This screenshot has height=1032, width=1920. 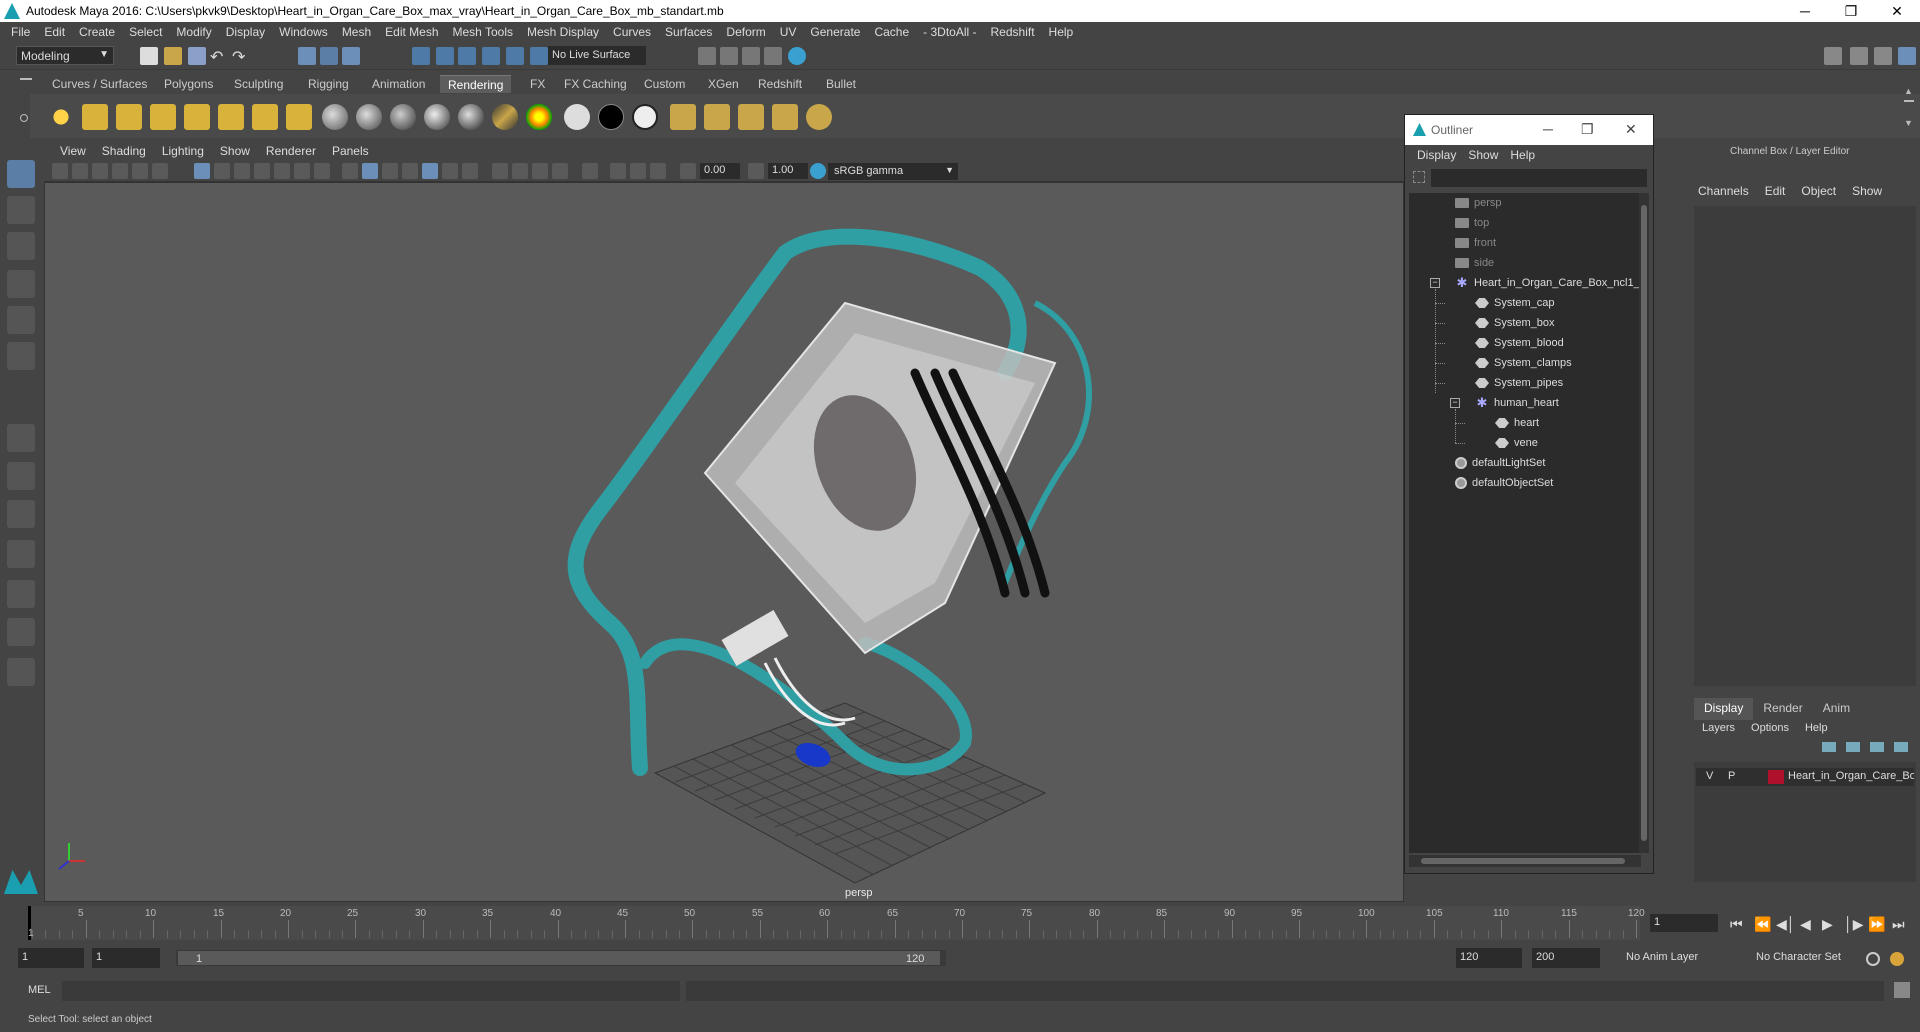 What do you see at coordinates (231, 117) in the screenshot?
I see `volume-light-icon` at bounding box center [231, 117].